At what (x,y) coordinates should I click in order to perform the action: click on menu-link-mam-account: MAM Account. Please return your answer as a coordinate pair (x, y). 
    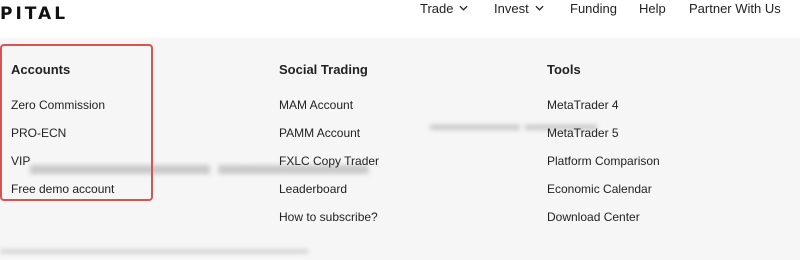
    Looking at the image, I should click on (329, 111).